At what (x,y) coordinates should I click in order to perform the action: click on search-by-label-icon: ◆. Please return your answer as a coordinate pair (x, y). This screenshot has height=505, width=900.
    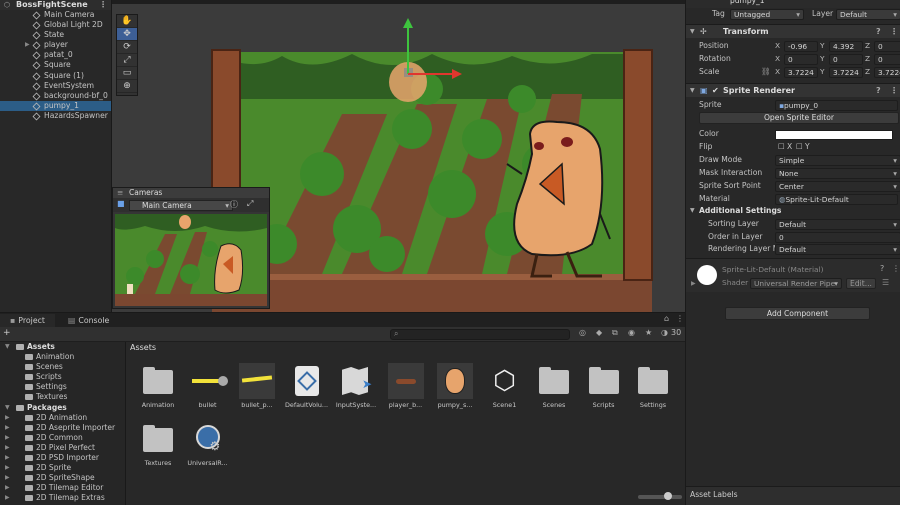
    Looking at the image, I should click on (599, 332).